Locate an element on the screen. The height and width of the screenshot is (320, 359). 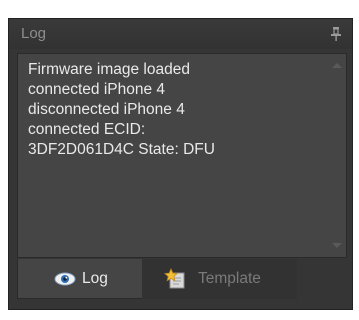
scroll-up-arrow-icon is located at coordinates (337, 65).